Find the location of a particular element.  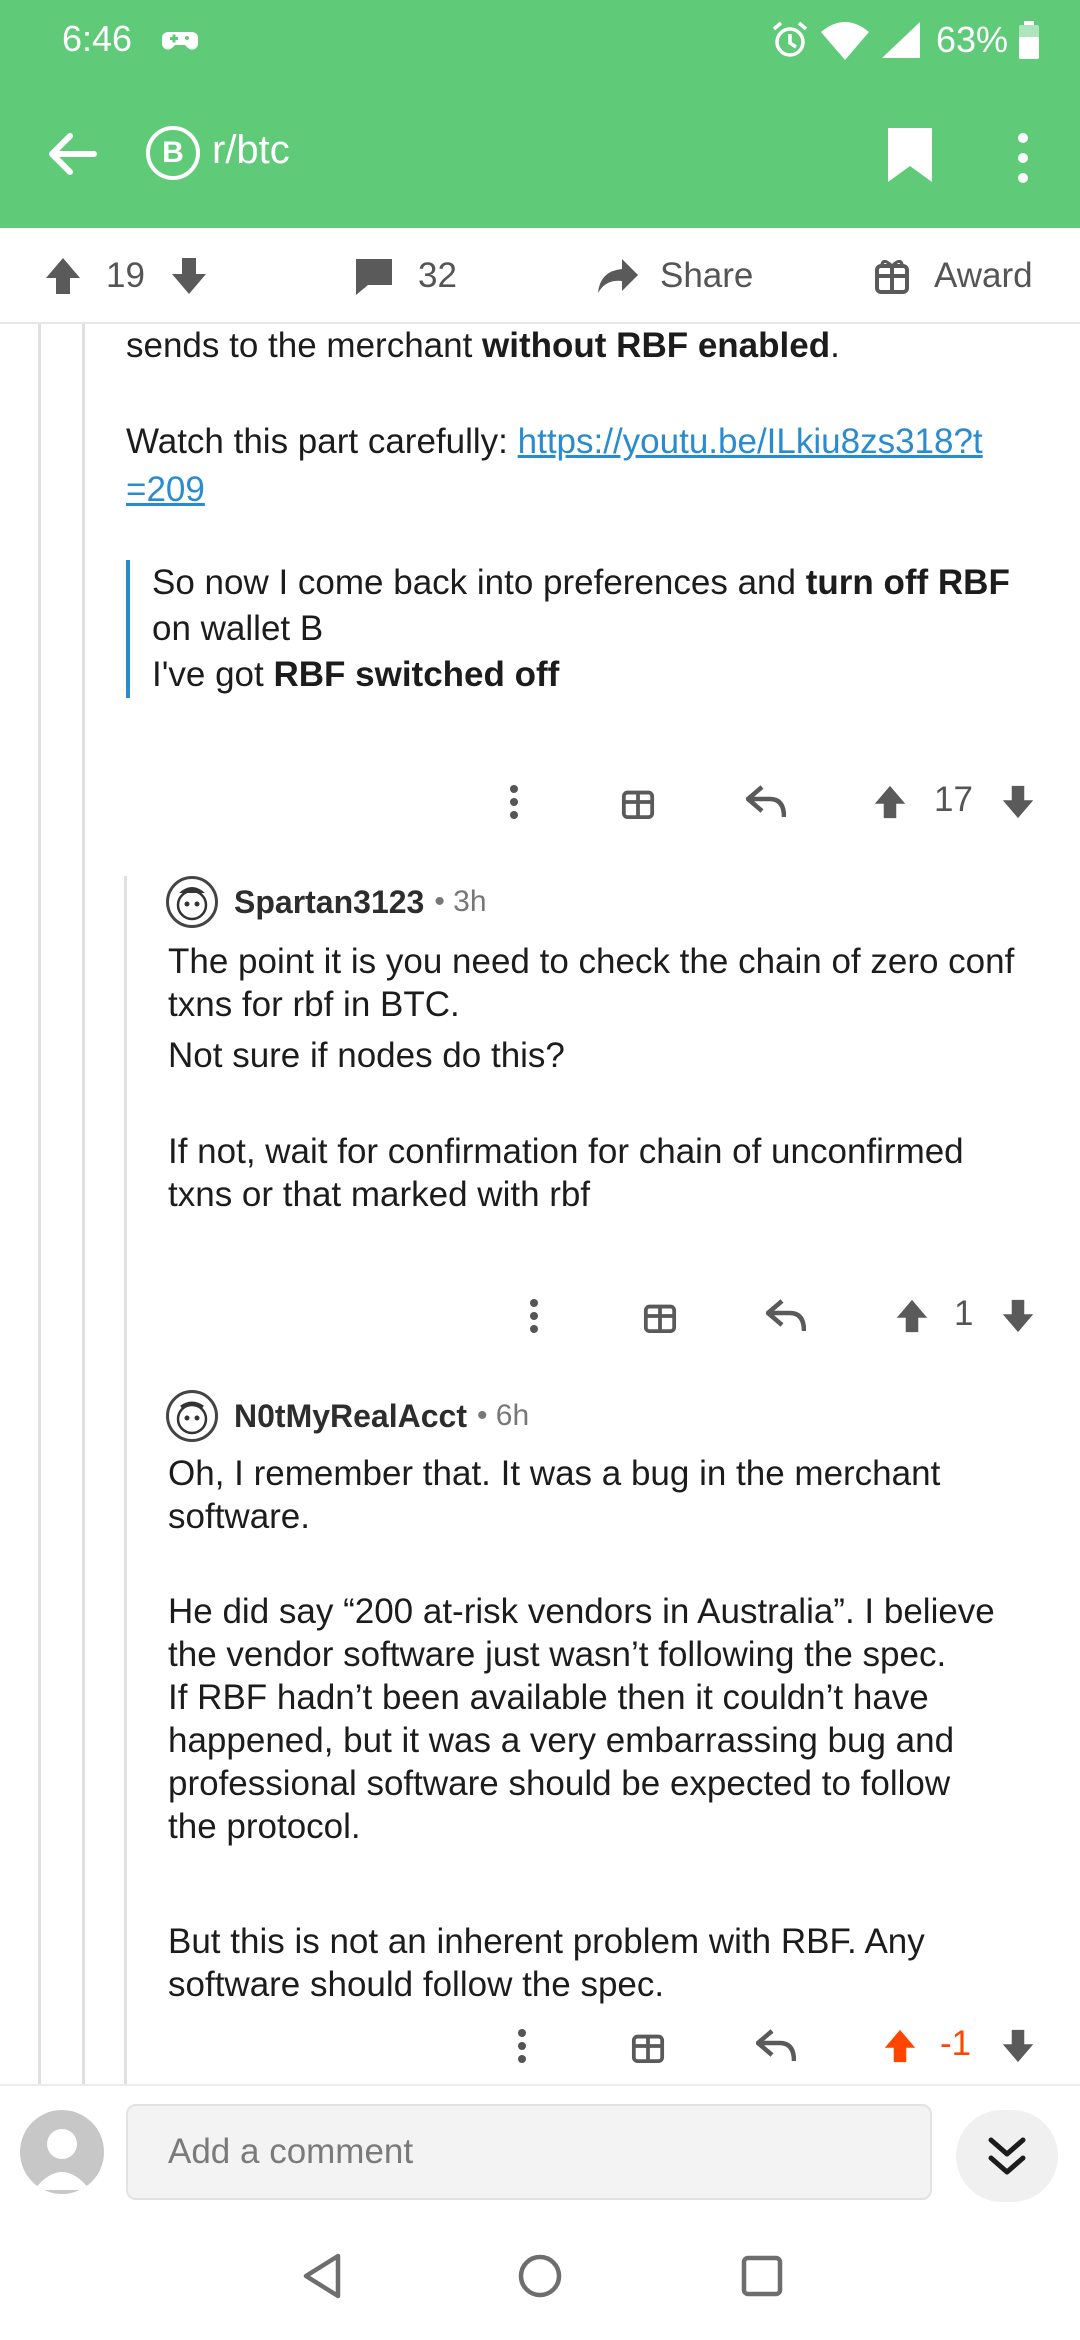

comment-text: =209 is located at coordinates (165, 489).